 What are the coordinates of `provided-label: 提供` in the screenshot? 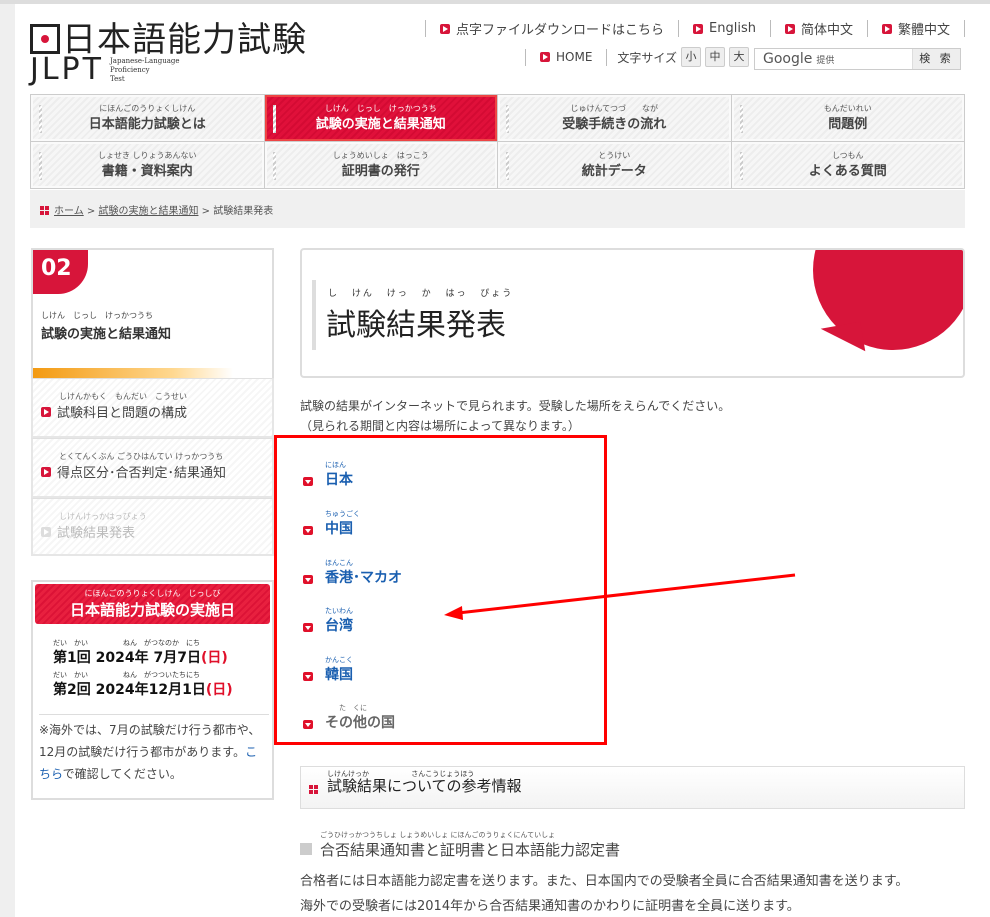 It's located at (825, 61).